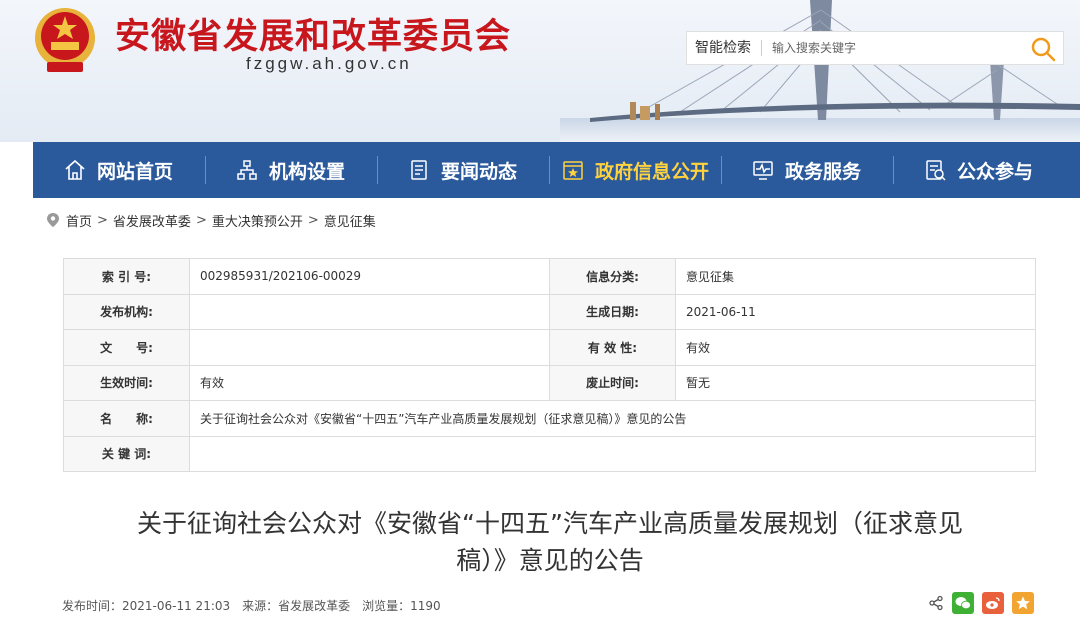 This screenshot has height=639, width=1080. What do you see at coordinates (550, 523) in the screenshot?
I see `article-title-line: 关于征询社会公众对《安徽省“十四五”汽车产业高质量发展规划（征求意见` at bounding box center [550, 523].